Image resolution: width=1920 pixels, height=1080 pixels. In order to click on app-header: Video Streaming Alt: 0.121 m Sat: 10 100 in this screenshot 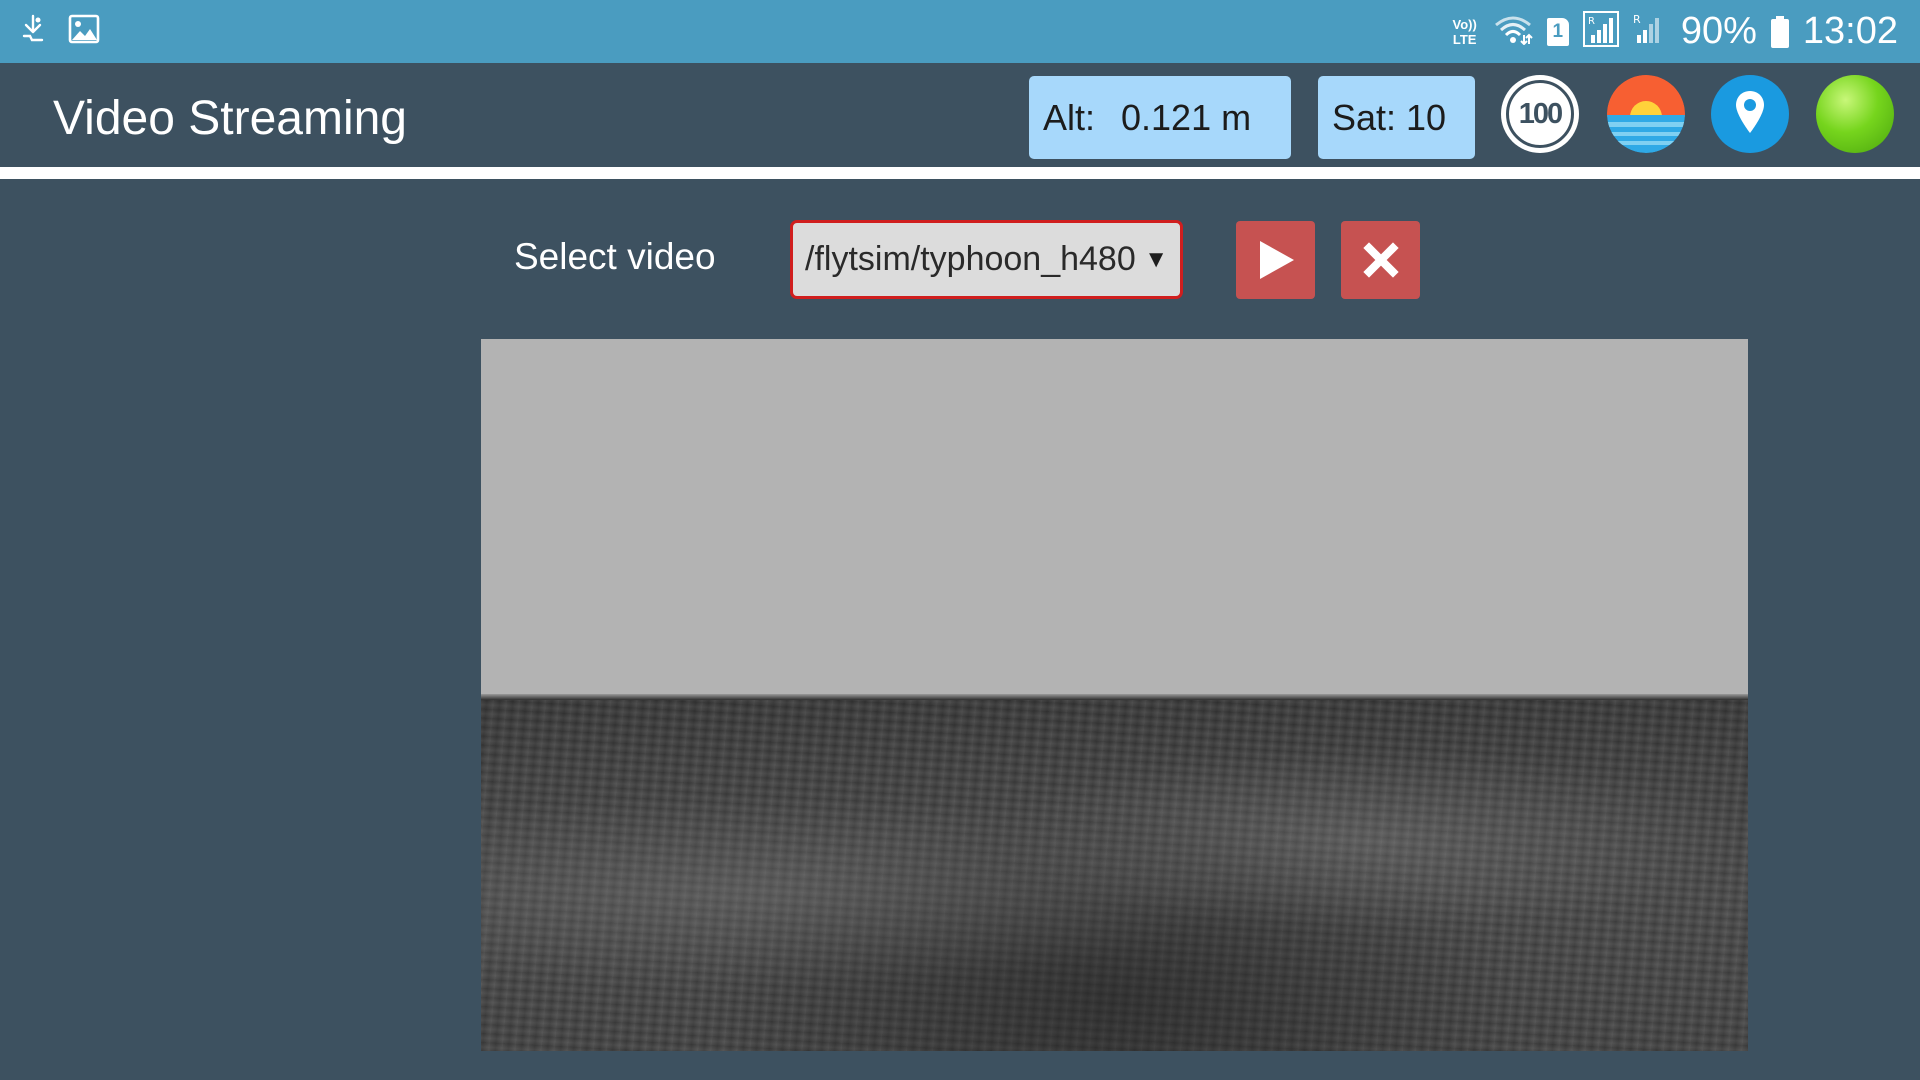, I will do `click(960, 115)`.